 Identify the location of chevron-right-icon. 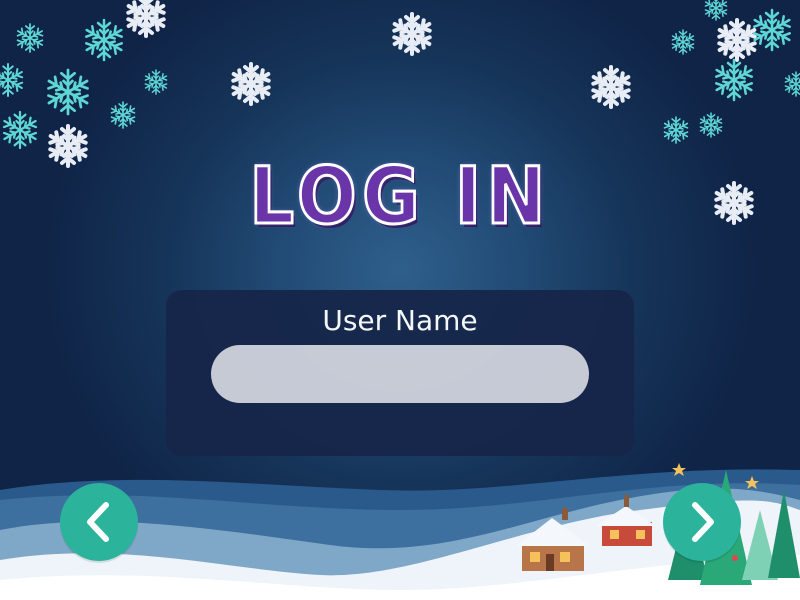
(703, 522).